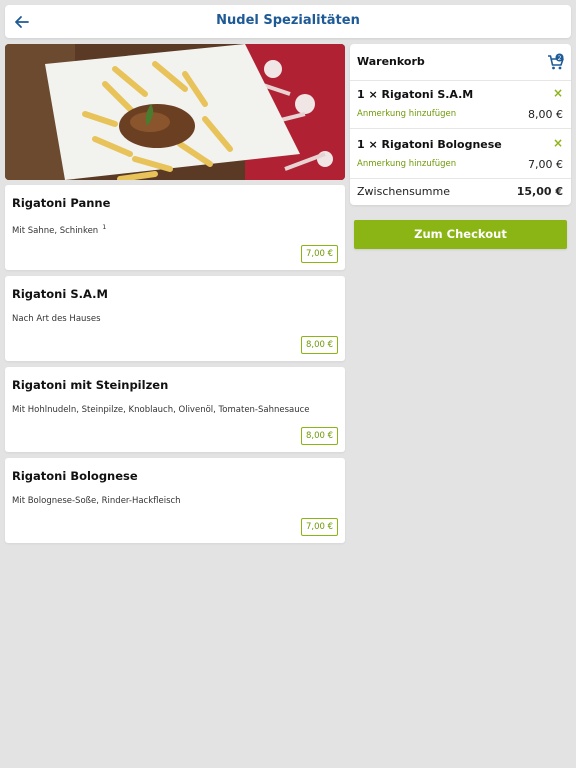 Image resolution: width=576 pixels, height=768 pixels. I want to click on menu-item-description: Nach Art des Hauses, so click(56, 319).